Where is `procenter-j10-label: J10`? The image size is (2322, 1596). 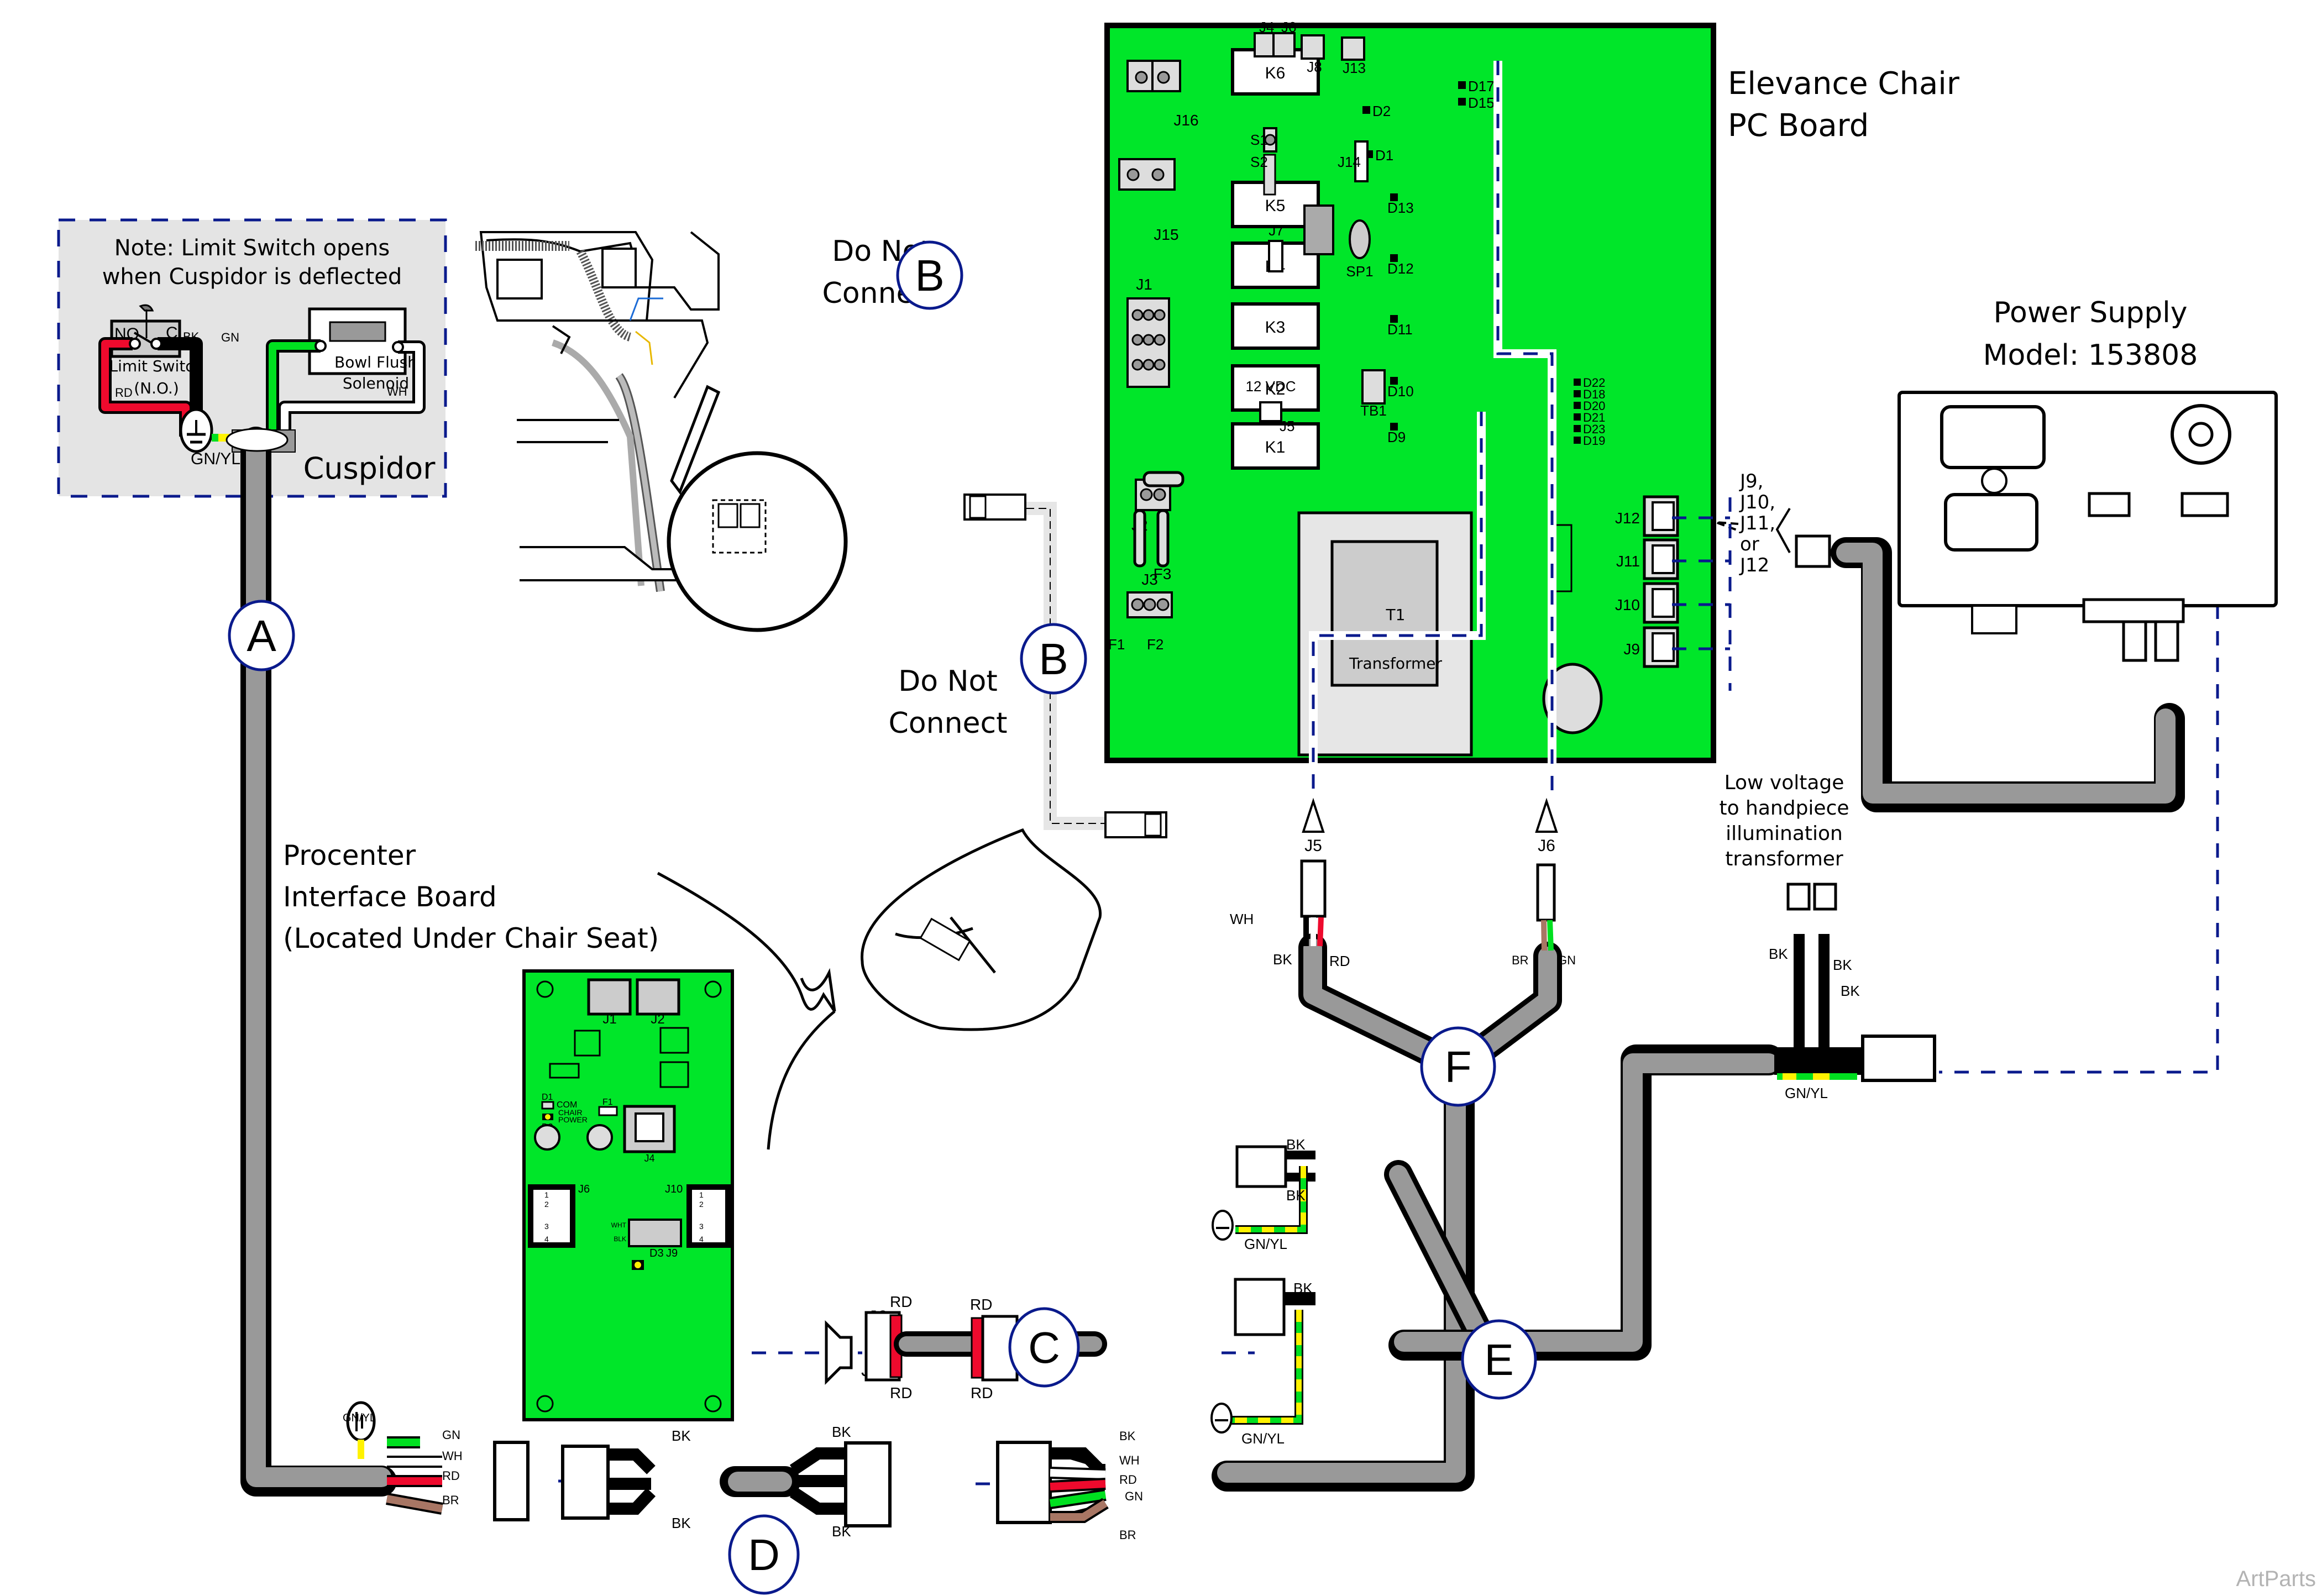
procenter-j10-label: J10 is located at coordinates (674, 1189).